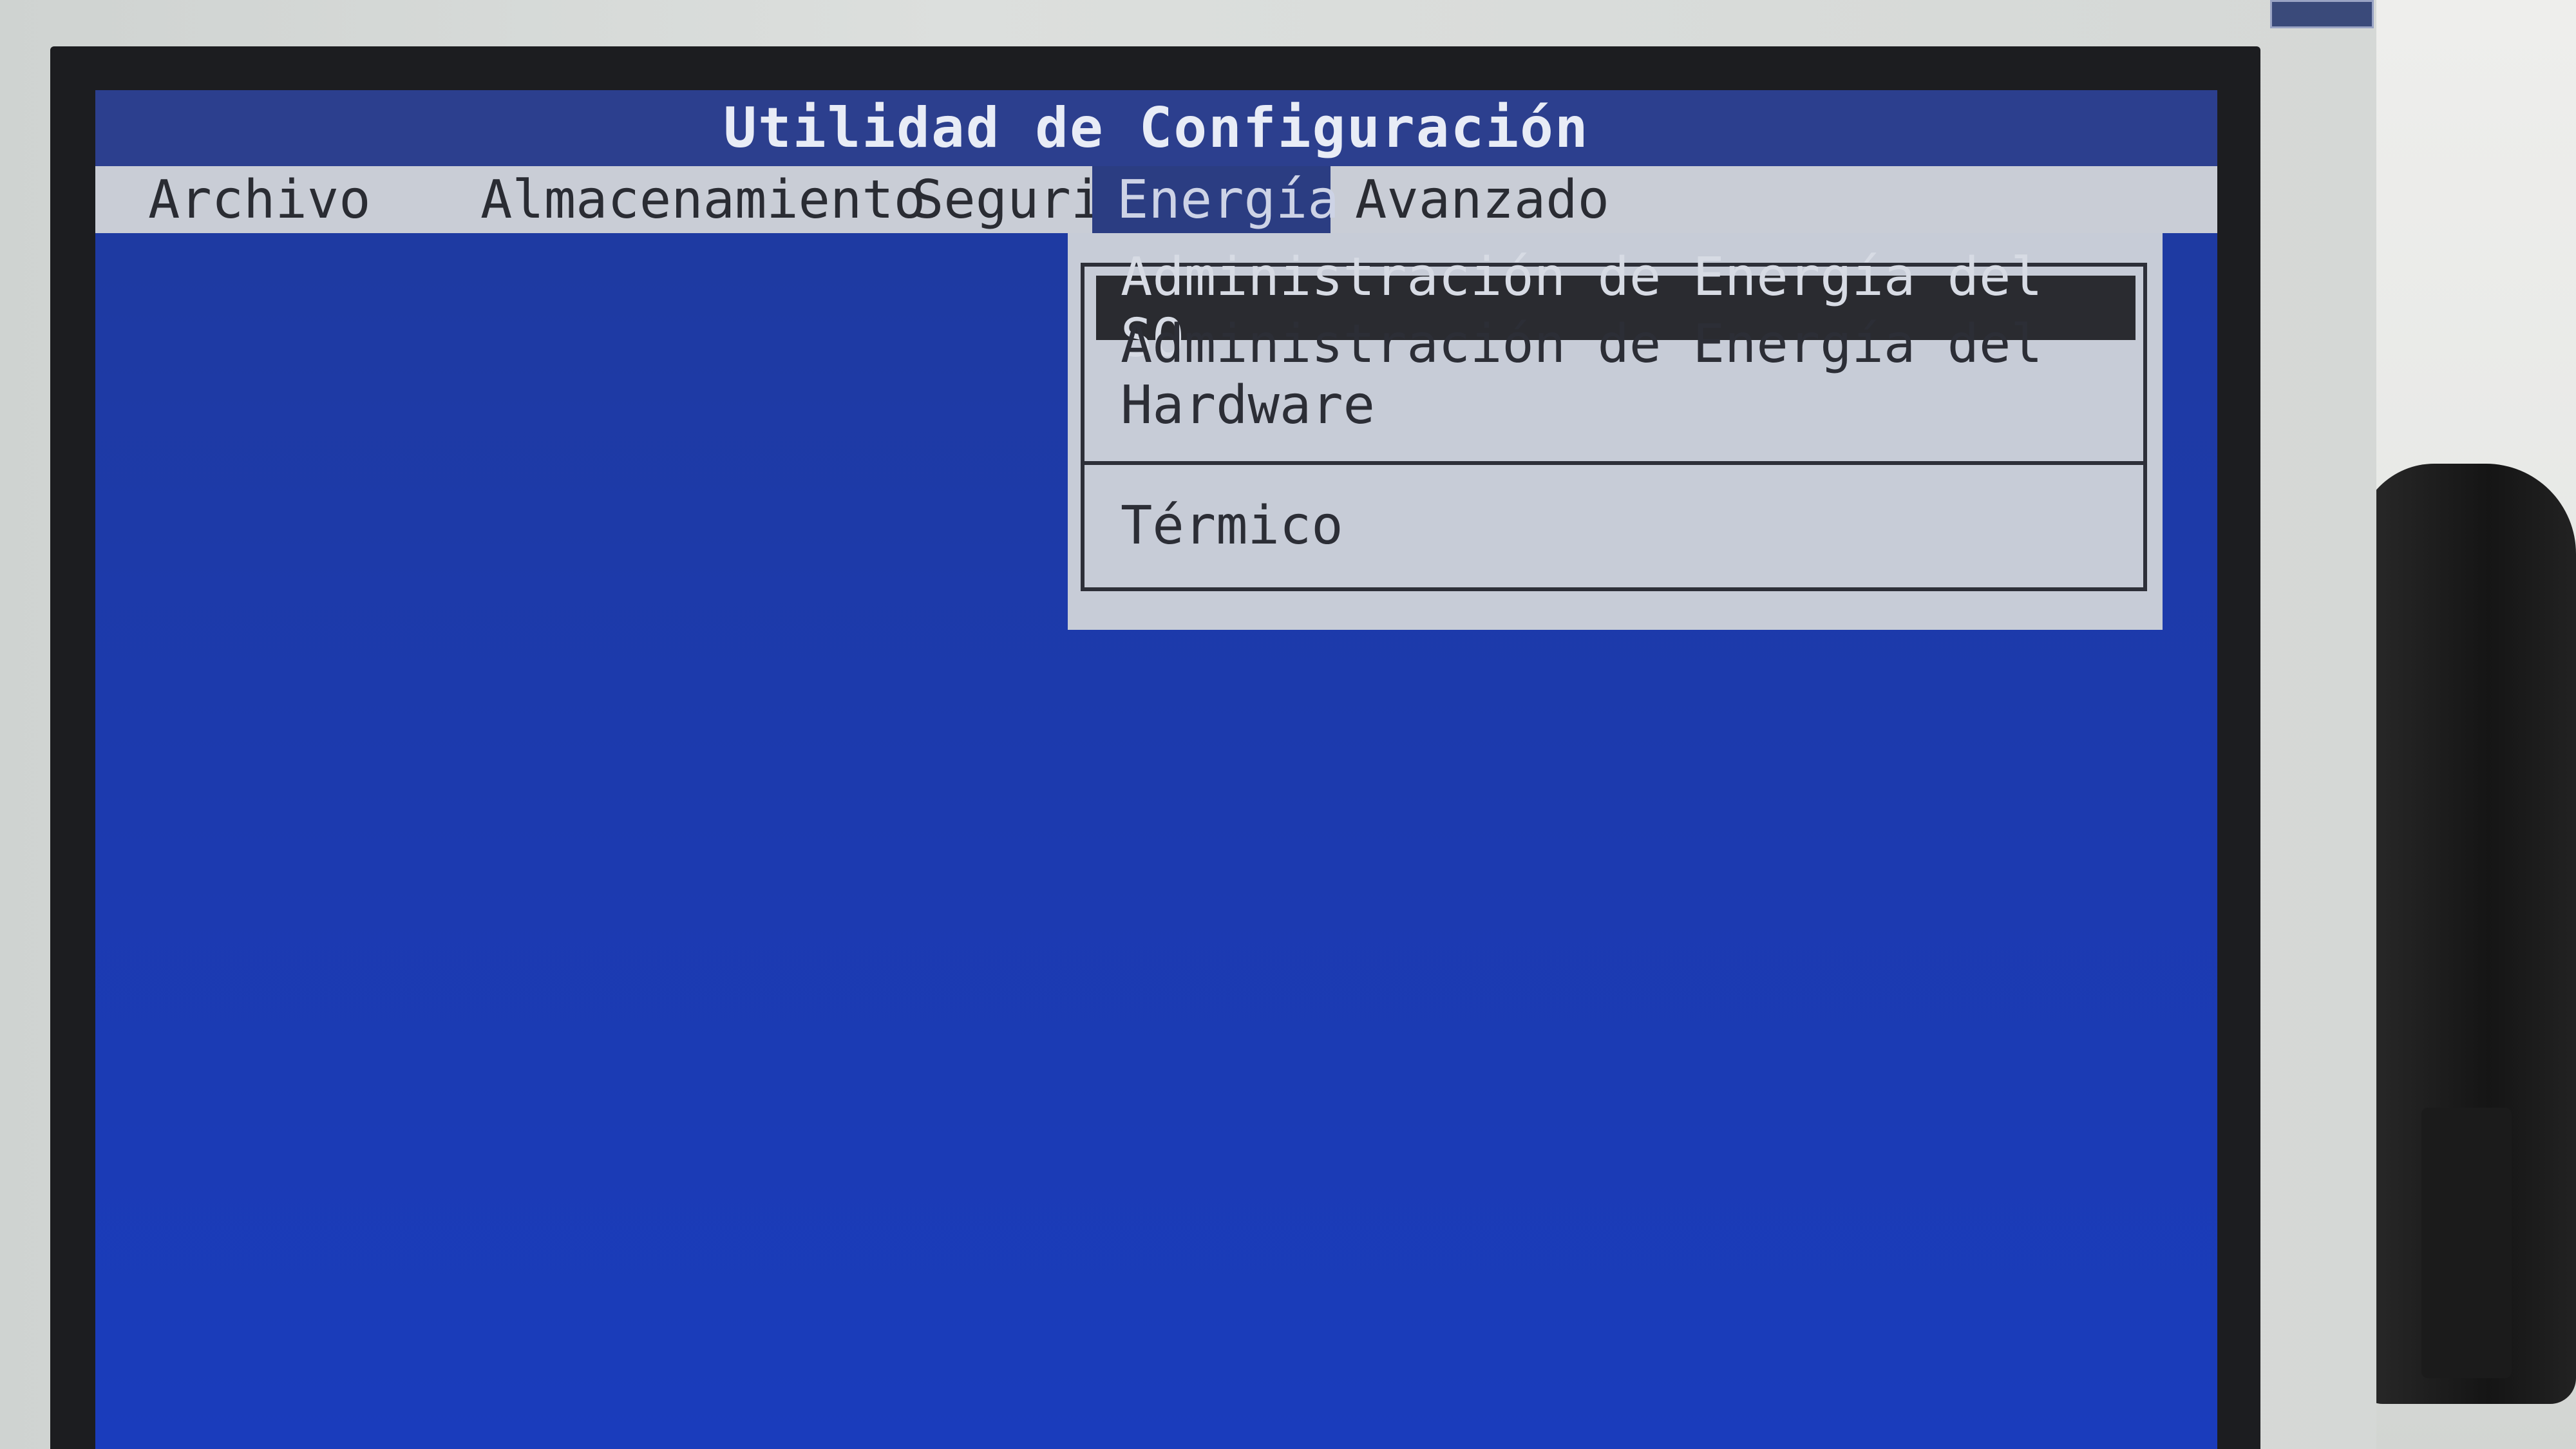 This screenshot has height=1449, width=2576. What do you see at coordinates (259, 199) in the screenshot?
I see `menu-archivo: Archivo` at bounding box center [259, 199].